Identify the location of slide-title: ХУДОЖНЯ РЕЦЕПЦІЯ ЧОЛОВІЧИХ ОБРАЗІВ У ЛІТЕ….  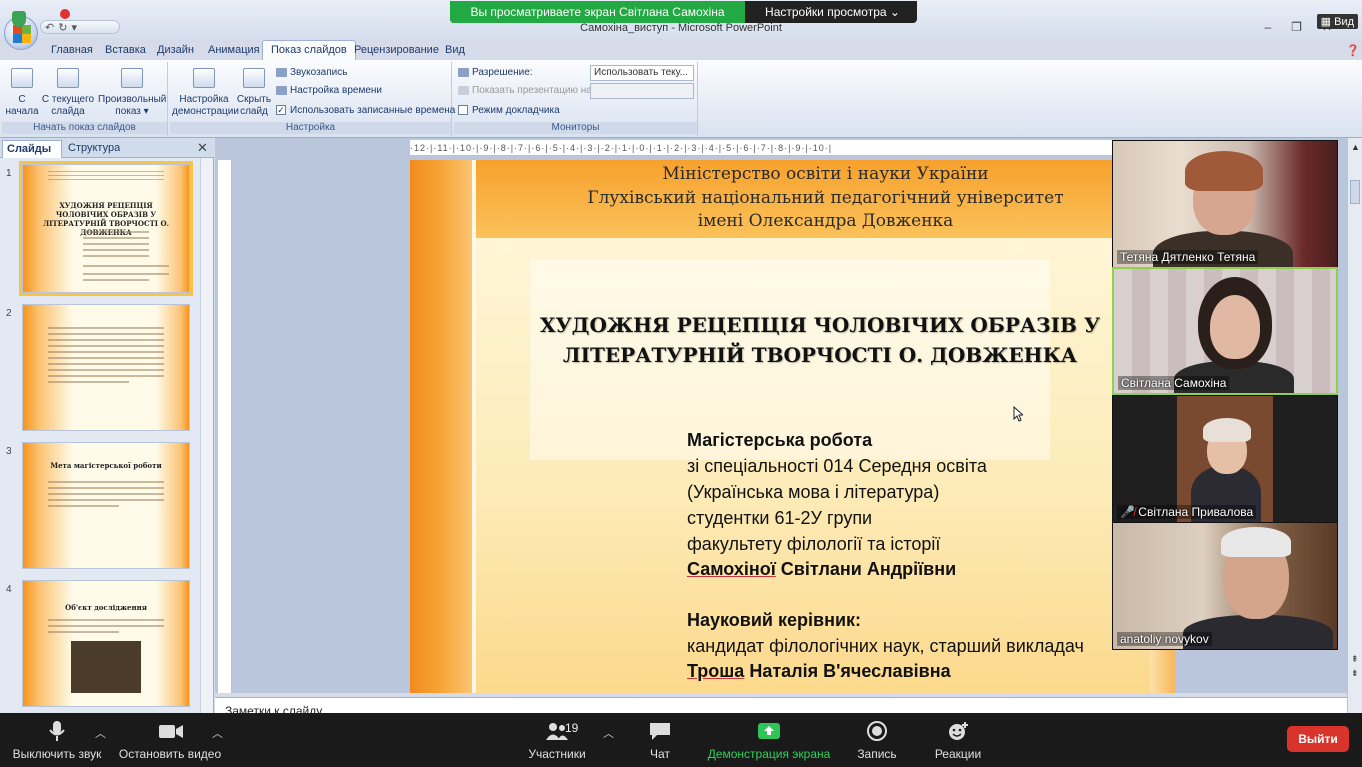
(820, 340).